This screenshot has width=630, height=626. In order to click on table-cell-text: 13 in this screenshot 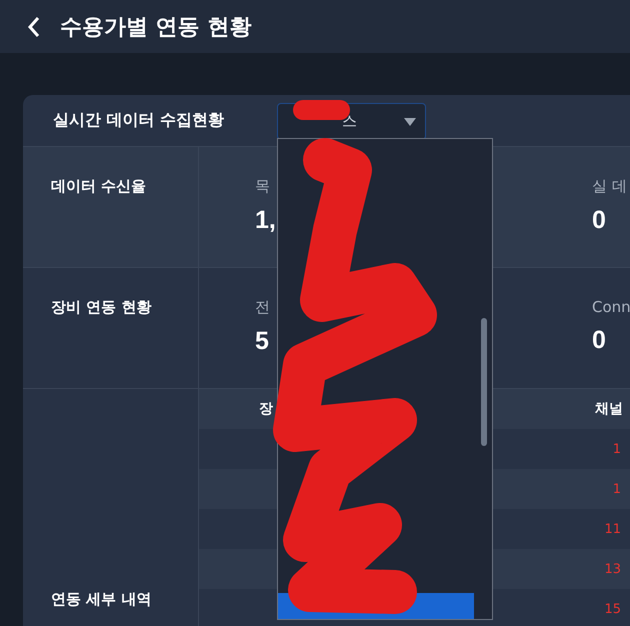, I will do `click(612, 569)`.